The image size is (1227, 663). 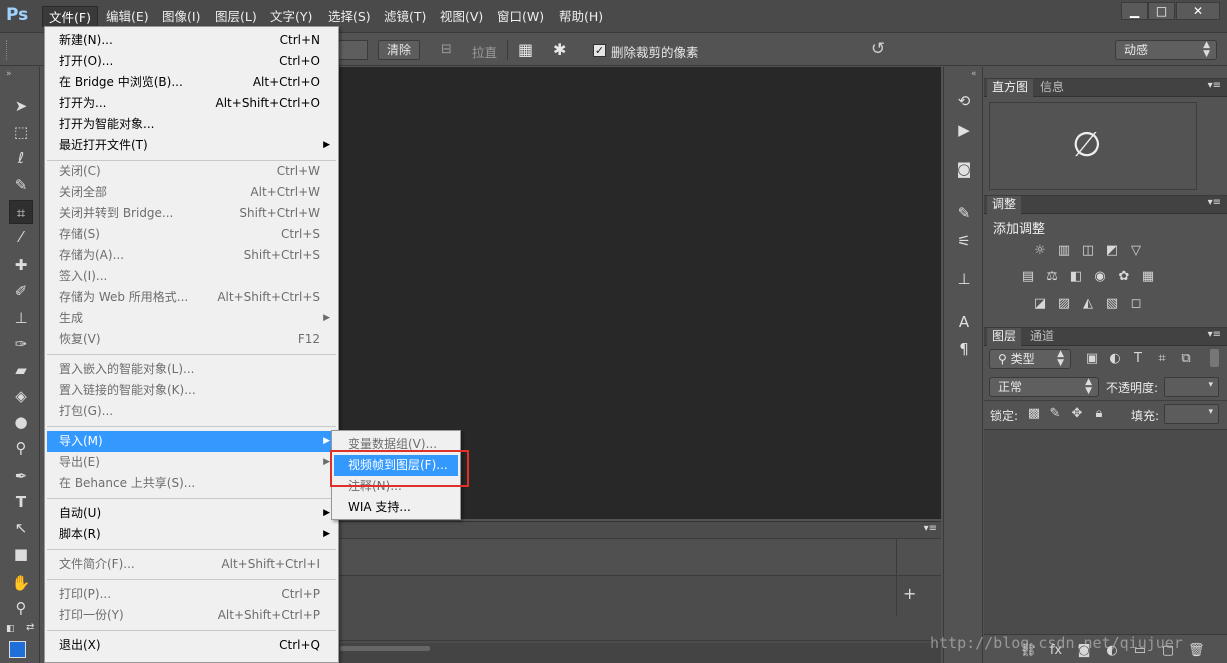 What do you see at coordinates (1136, 251) in the screenshot?
I see `vibrance-icon: ▽` at bounding box center [1136, 251].